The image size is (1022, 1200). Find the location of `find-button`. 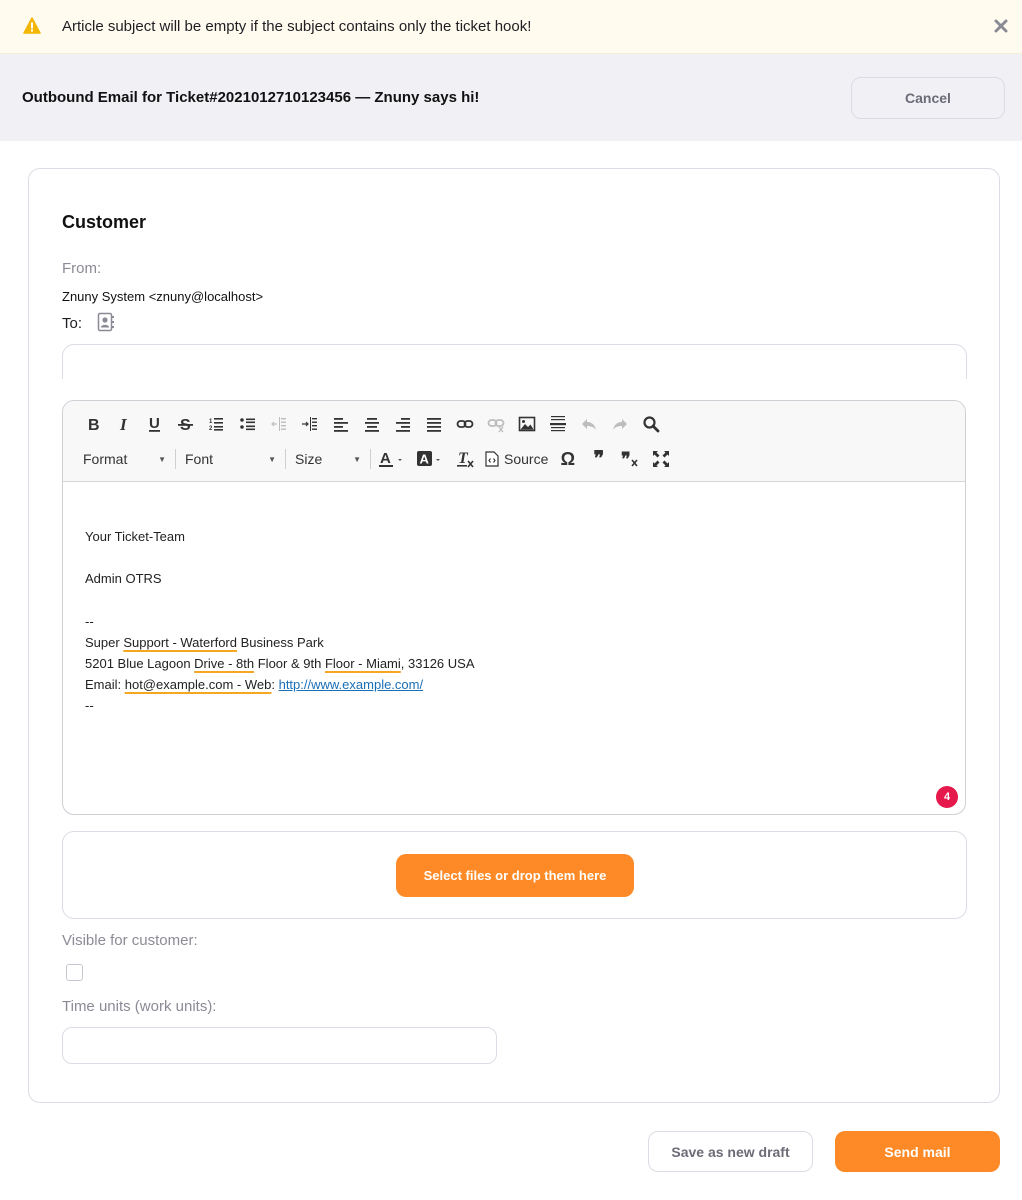

find-button is located at coordinates (650, 423).